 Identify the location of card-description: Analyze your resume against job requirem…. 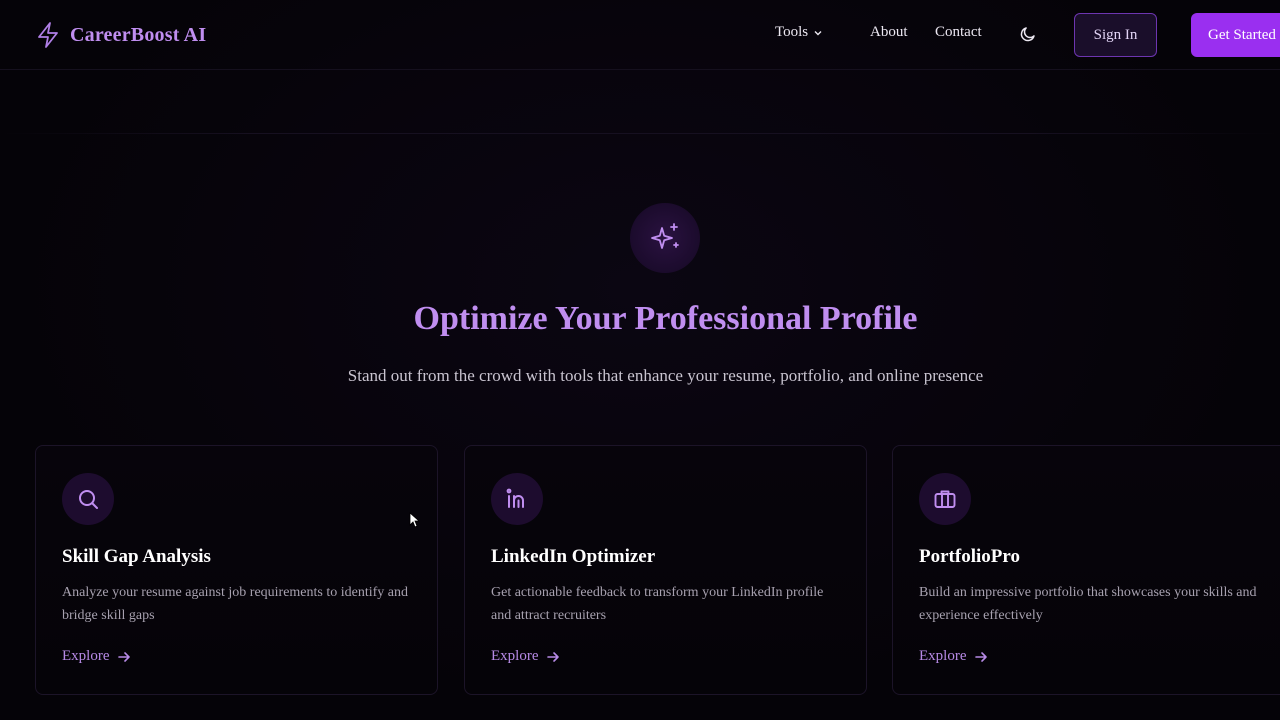
(235, 604).